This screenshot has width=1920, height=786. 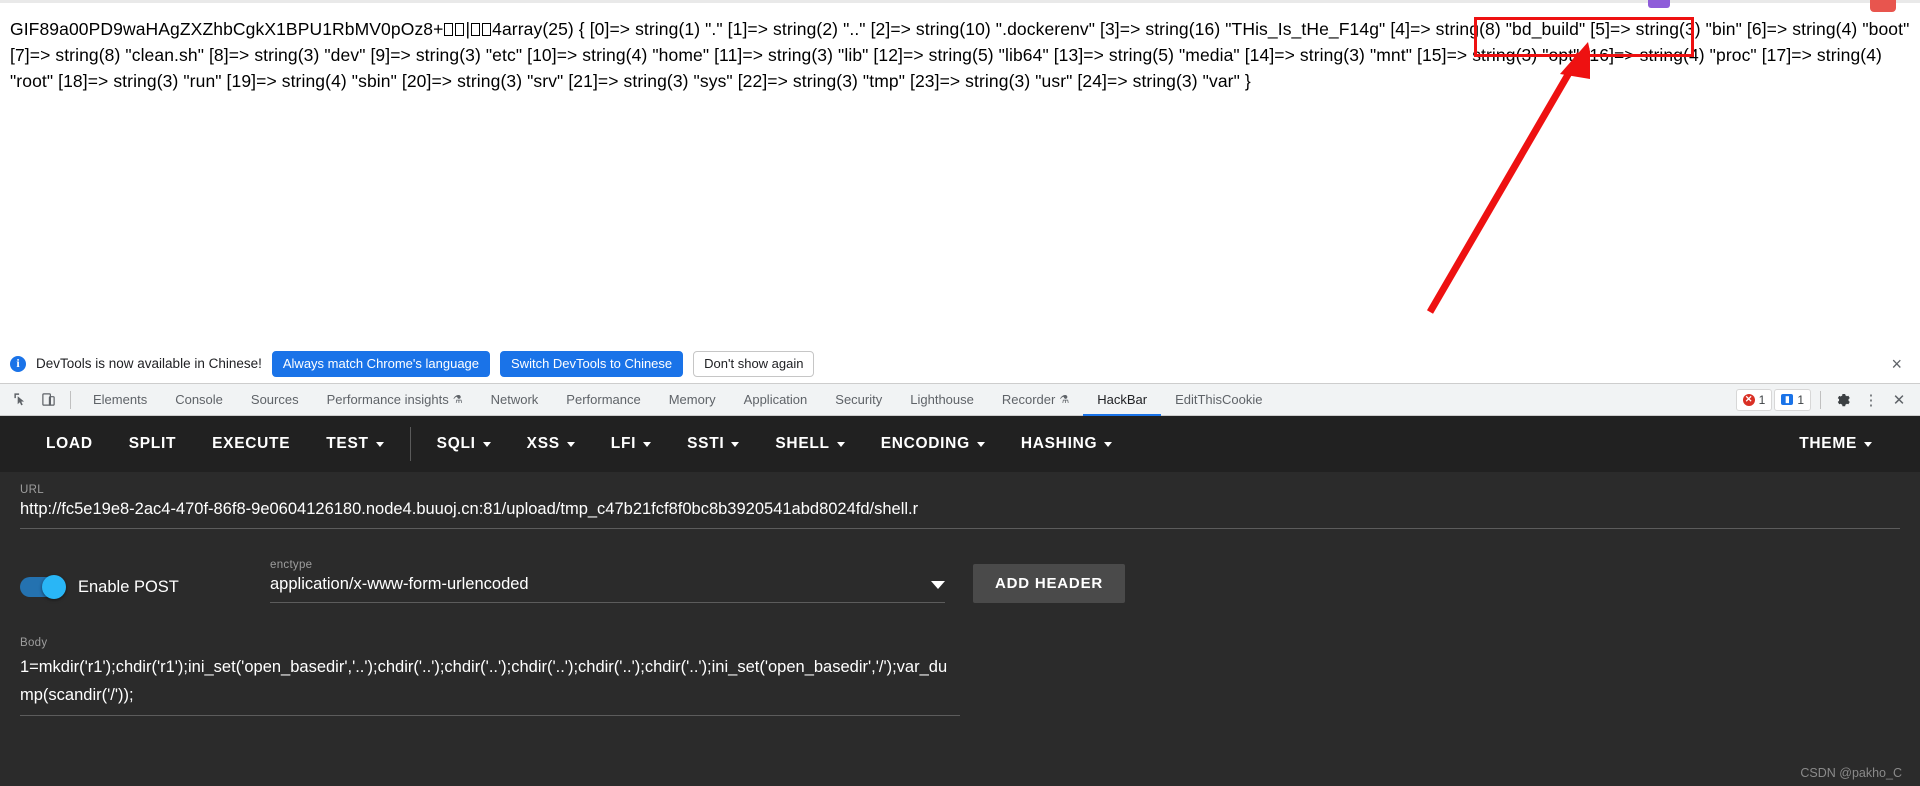 What do you see at coordinates (925, 443) in the screenshot?
I see `menu-label: ENCODING` at bounding box center [925, 443].